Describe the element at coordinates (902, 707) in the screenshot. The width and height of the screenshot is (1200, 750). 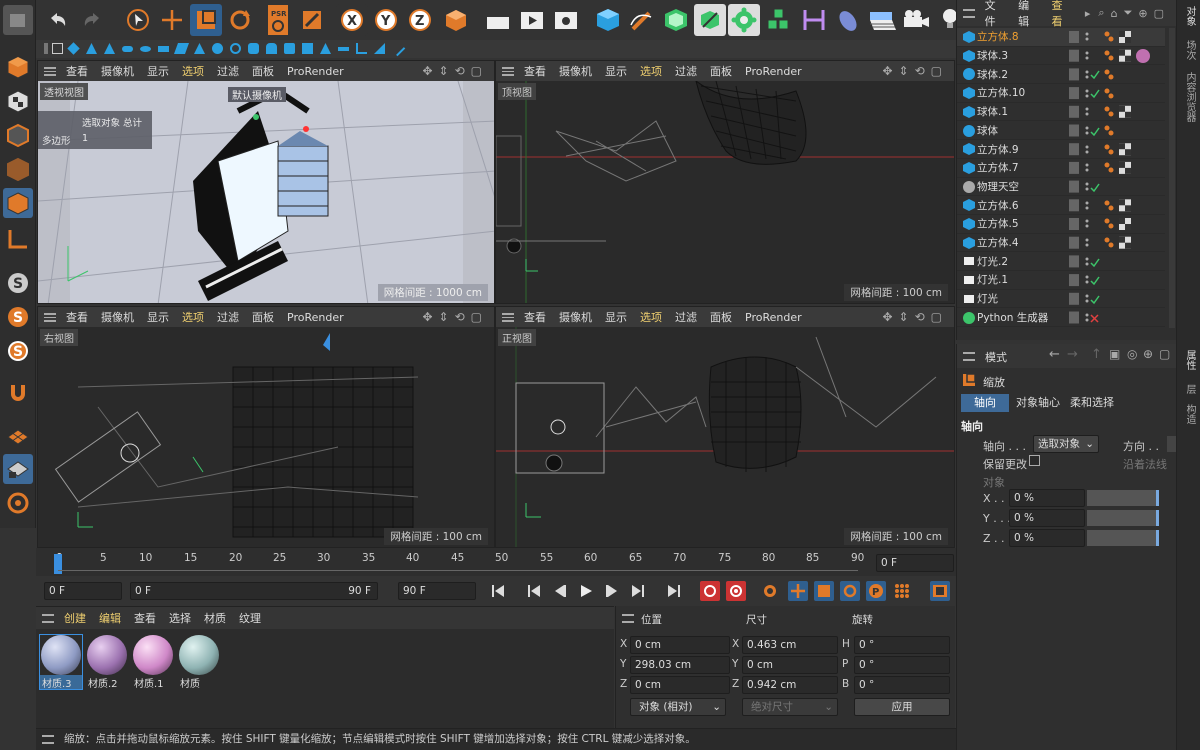
I see `apply-button: 应用` at that location.